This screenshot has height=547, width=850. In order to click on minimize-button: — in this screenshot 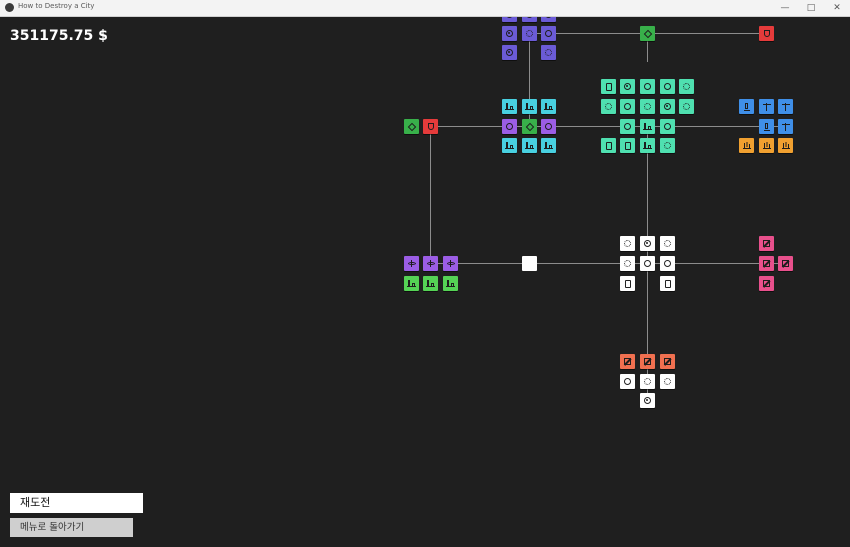, I will do `click(785, 8)`.